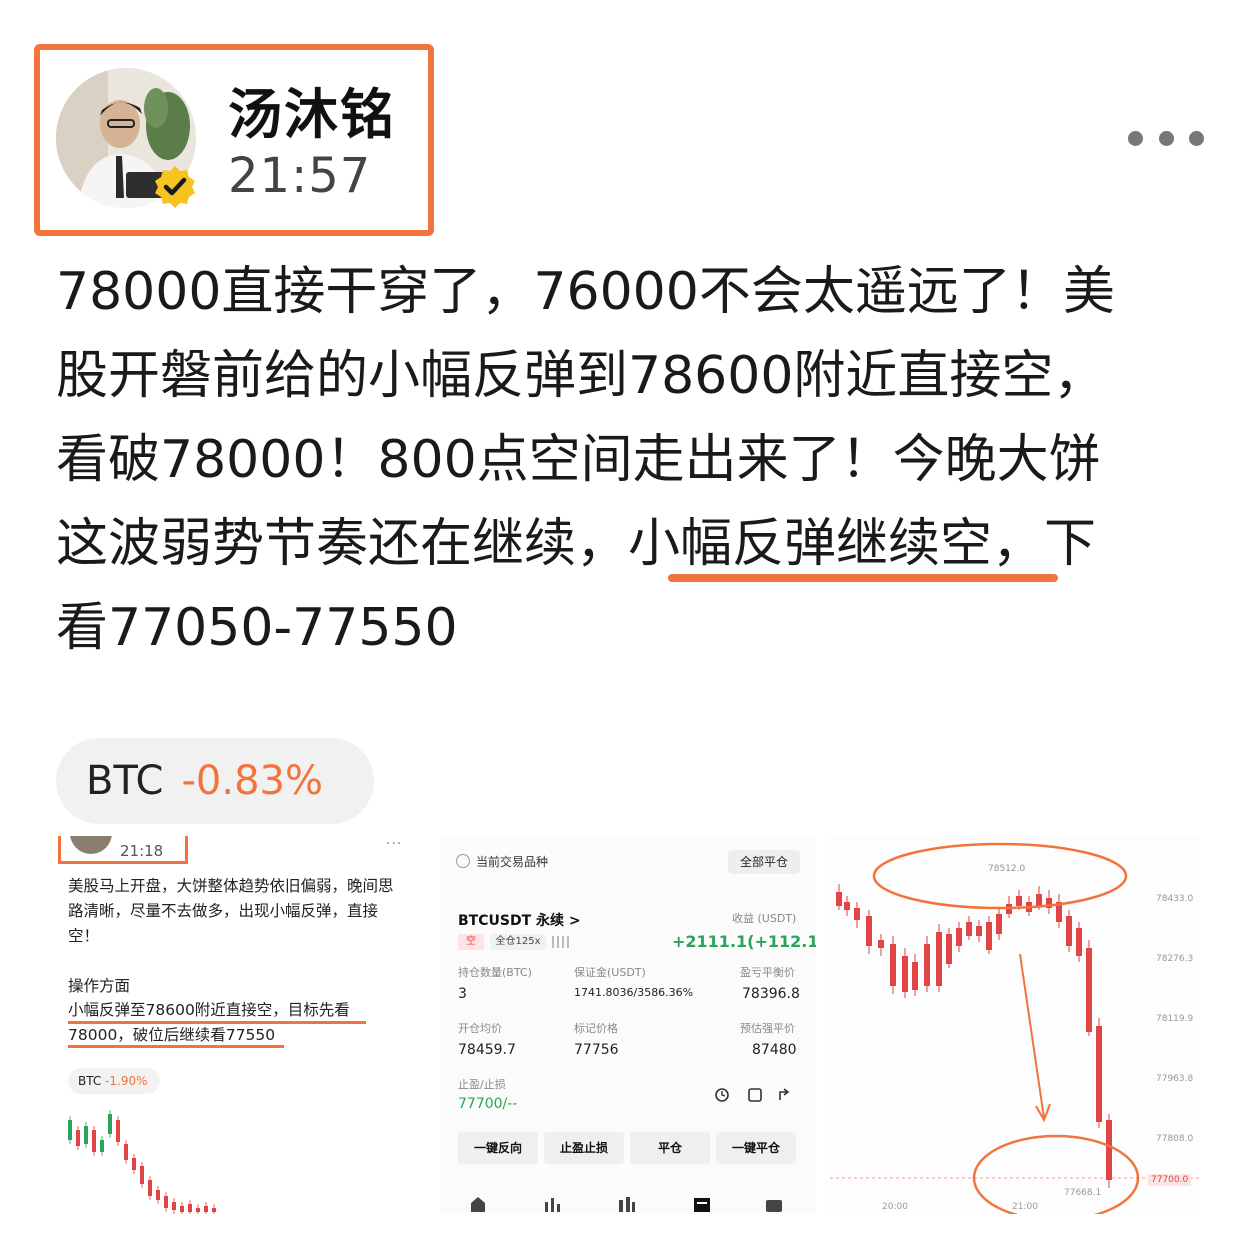 This screenshot has height=1240, width=1256. I want to click on y-tick-label: 77963.8, so click(1175, 1079).